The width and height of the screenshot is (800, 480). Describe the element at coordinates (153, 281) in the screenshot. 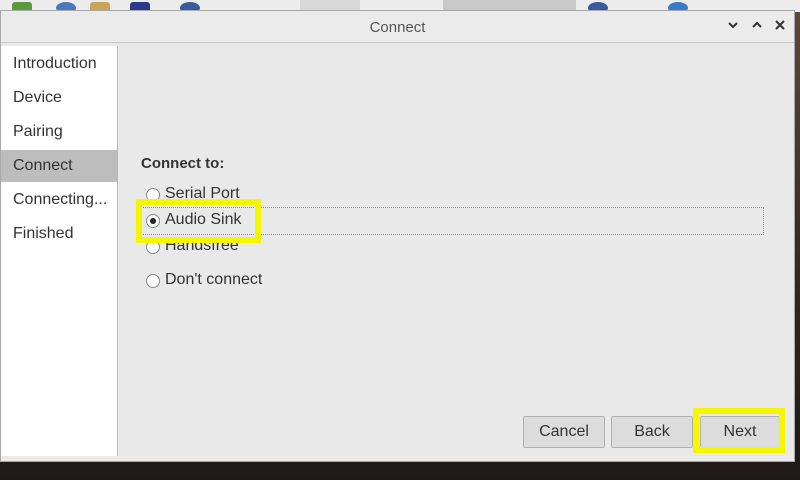

I see `radio-button` at that location.